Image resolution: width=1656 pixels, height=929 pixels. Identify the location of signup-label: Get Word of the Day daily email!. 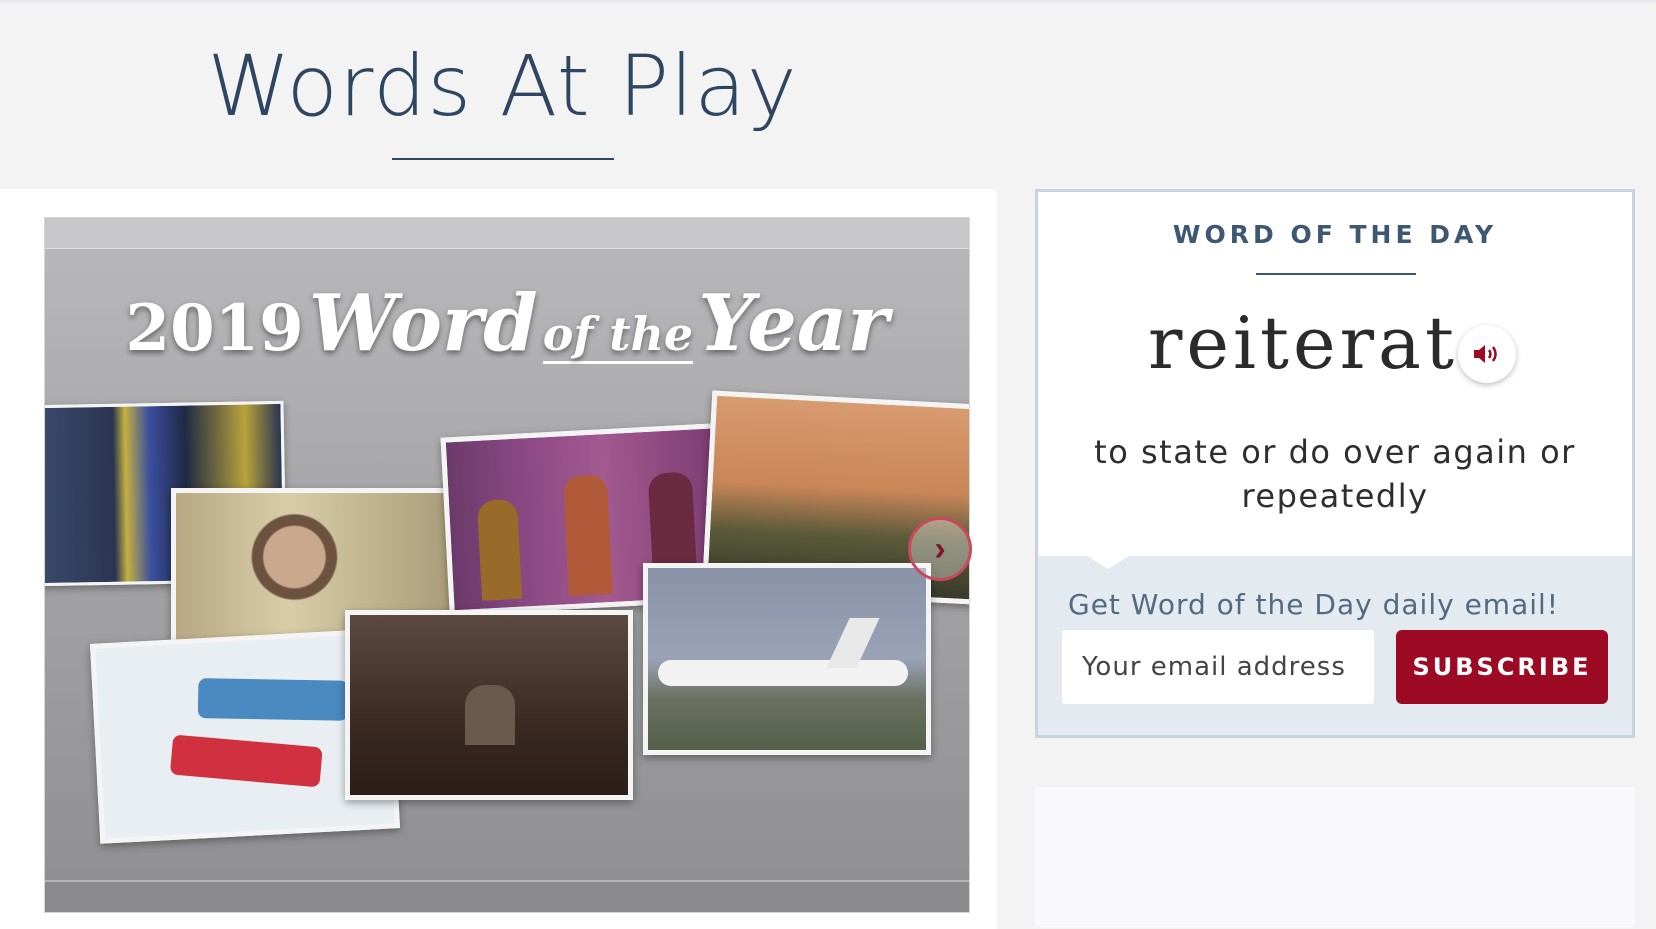
(1314, 604).